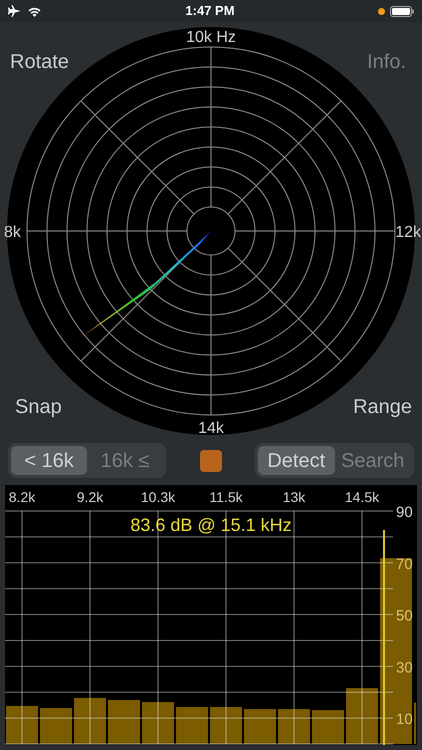 Image resolution: width=422 pixels, height=750 pixels. What do you see at coordinates (294, 497) in the screenshot?
I see `frequency-label: 13k` at bounding box center [294, 497].